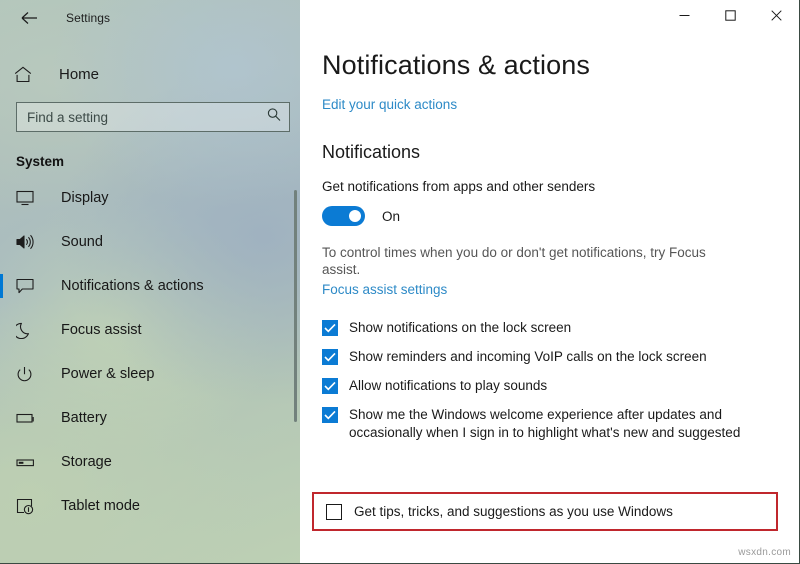 The width and height of the screenshot is (800, 564). I want to click on speaker-icon, so click(30, 242).